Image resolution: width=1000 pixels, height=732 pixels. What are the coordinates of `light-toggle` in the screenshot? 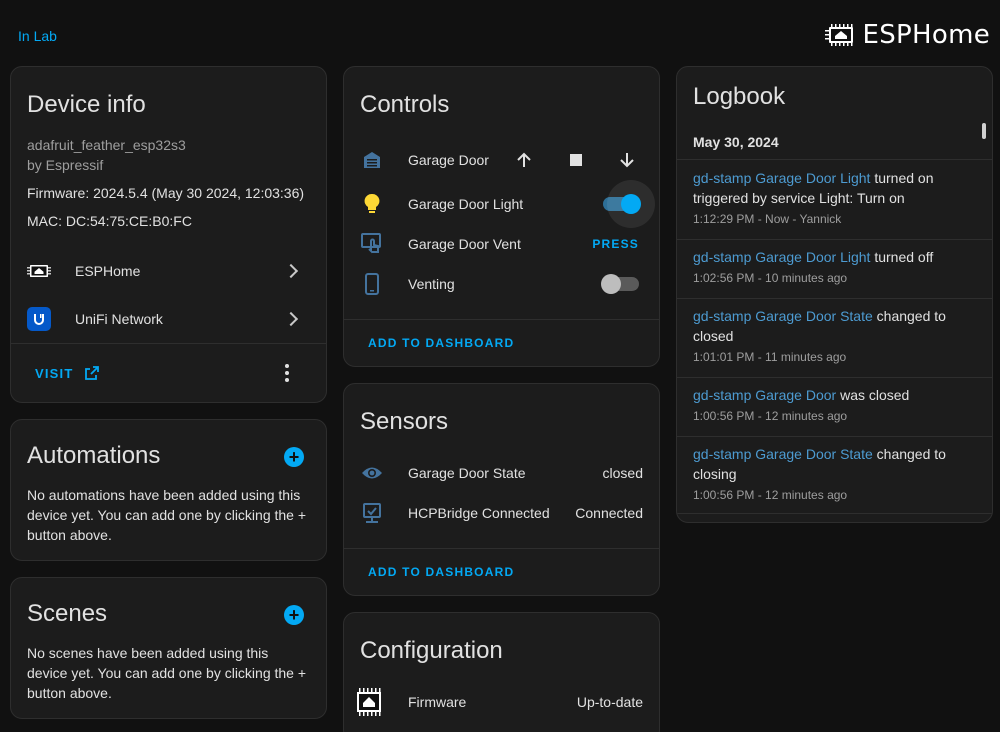 It's located at (629, 204).